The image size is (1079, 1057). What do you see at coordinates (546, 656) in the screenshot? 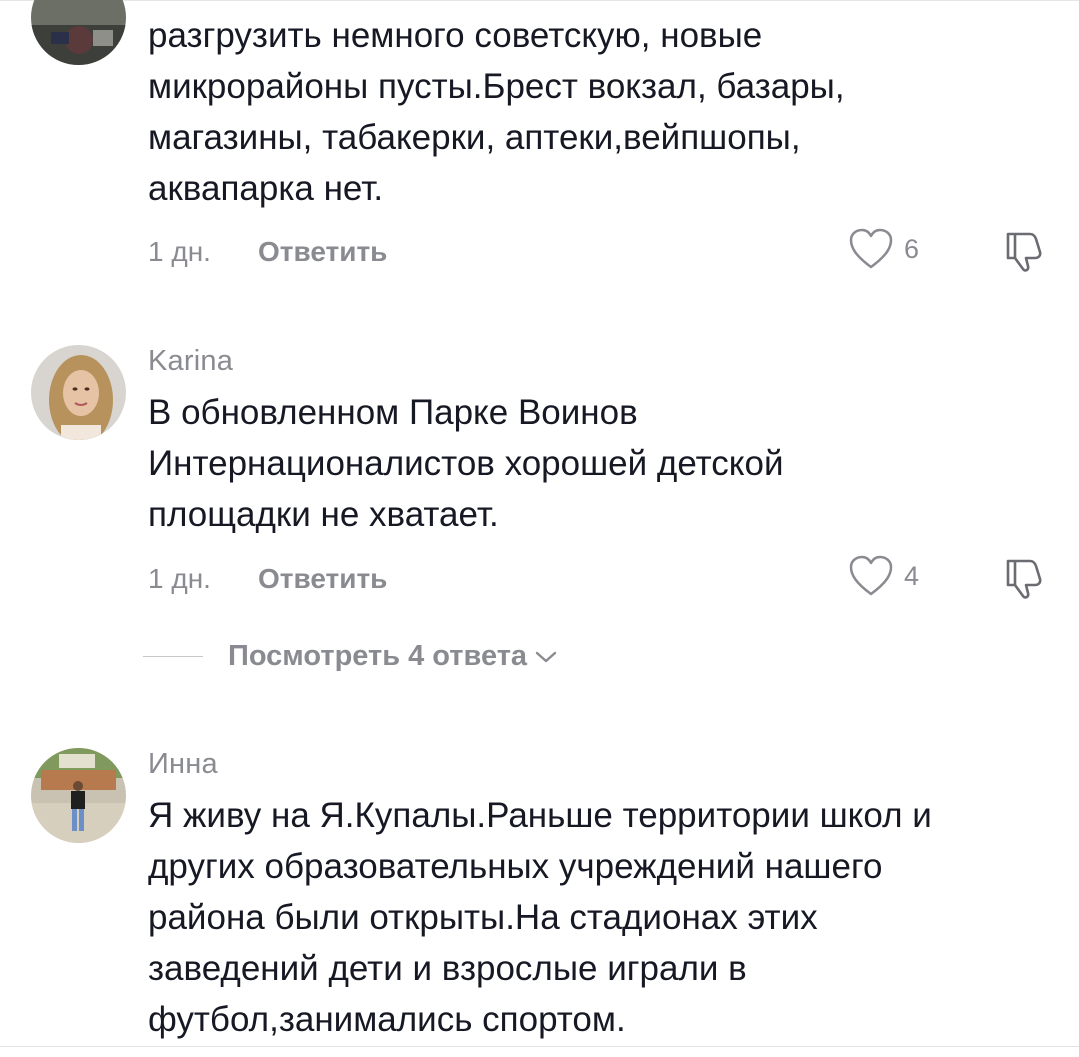
I see `chevron-down-icon` at bounding box center [546, 656].